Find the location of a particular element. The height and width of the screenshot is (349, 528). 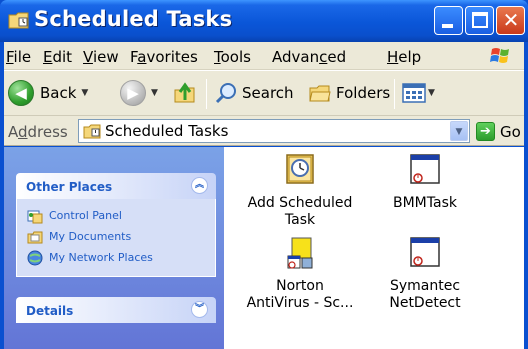

details-panel: Details ︾ is located at coordinates (116, 310).